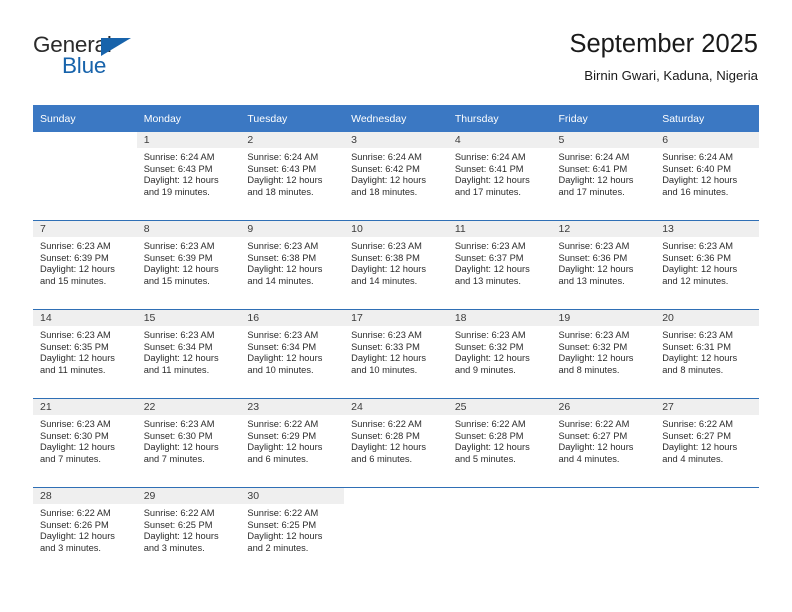  Describe the element at coordinates (188, 318) in the screenshot. I see `day-number: 15` at that location.